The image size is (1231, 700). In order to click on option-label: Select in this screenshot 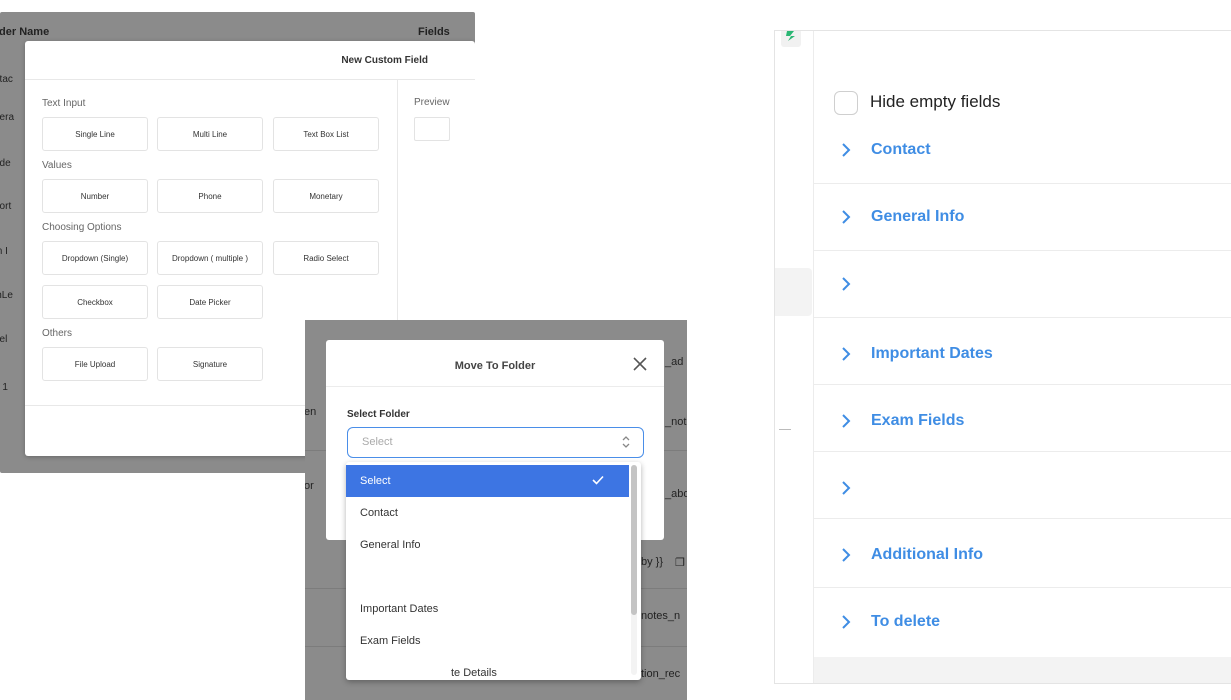, I will do `click(375, 481)`.